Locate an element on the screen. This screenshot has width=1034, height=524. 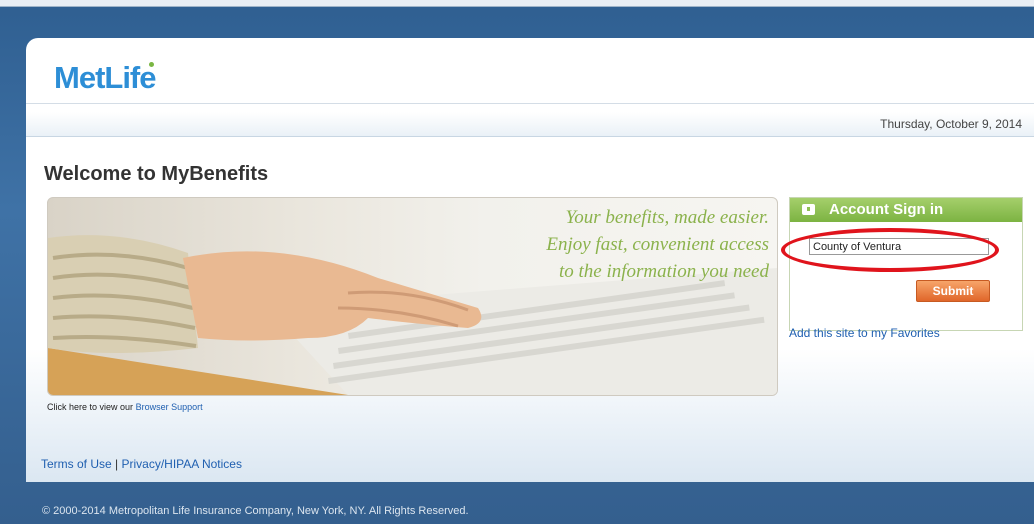
lock-icon is located at coordinates (808, 209).